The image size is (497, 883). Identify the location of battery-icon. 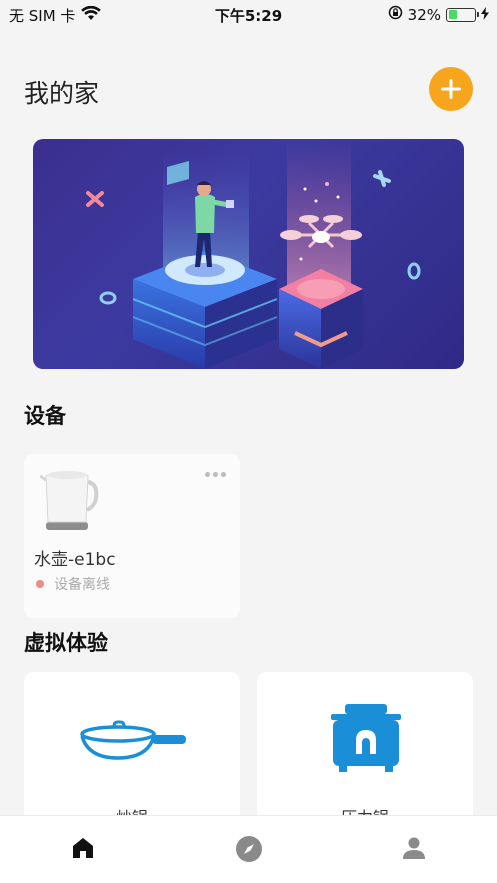
(462, 14).